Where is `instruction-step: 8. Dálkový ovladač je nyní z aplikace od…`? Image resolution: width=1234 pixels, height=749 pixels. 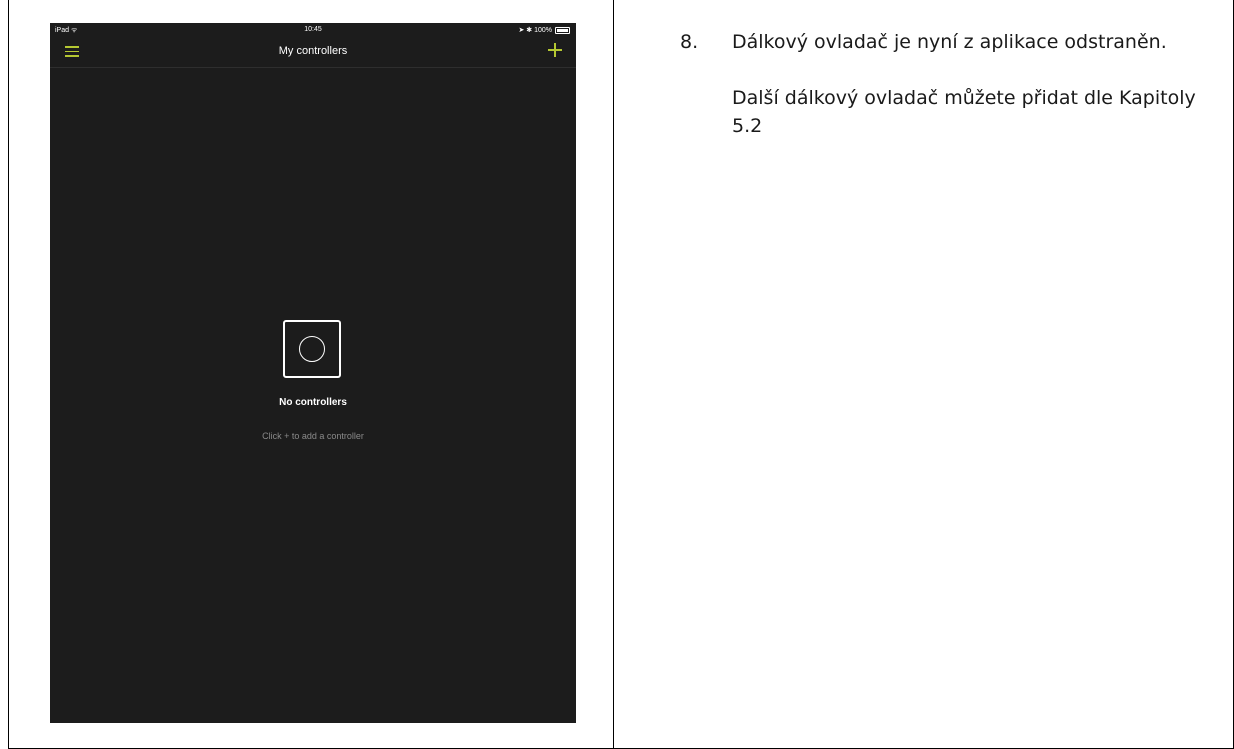 instruction-step: 8. Dálkový ovladač je nyní z aplikace od… is located at coordinates (950, 42).